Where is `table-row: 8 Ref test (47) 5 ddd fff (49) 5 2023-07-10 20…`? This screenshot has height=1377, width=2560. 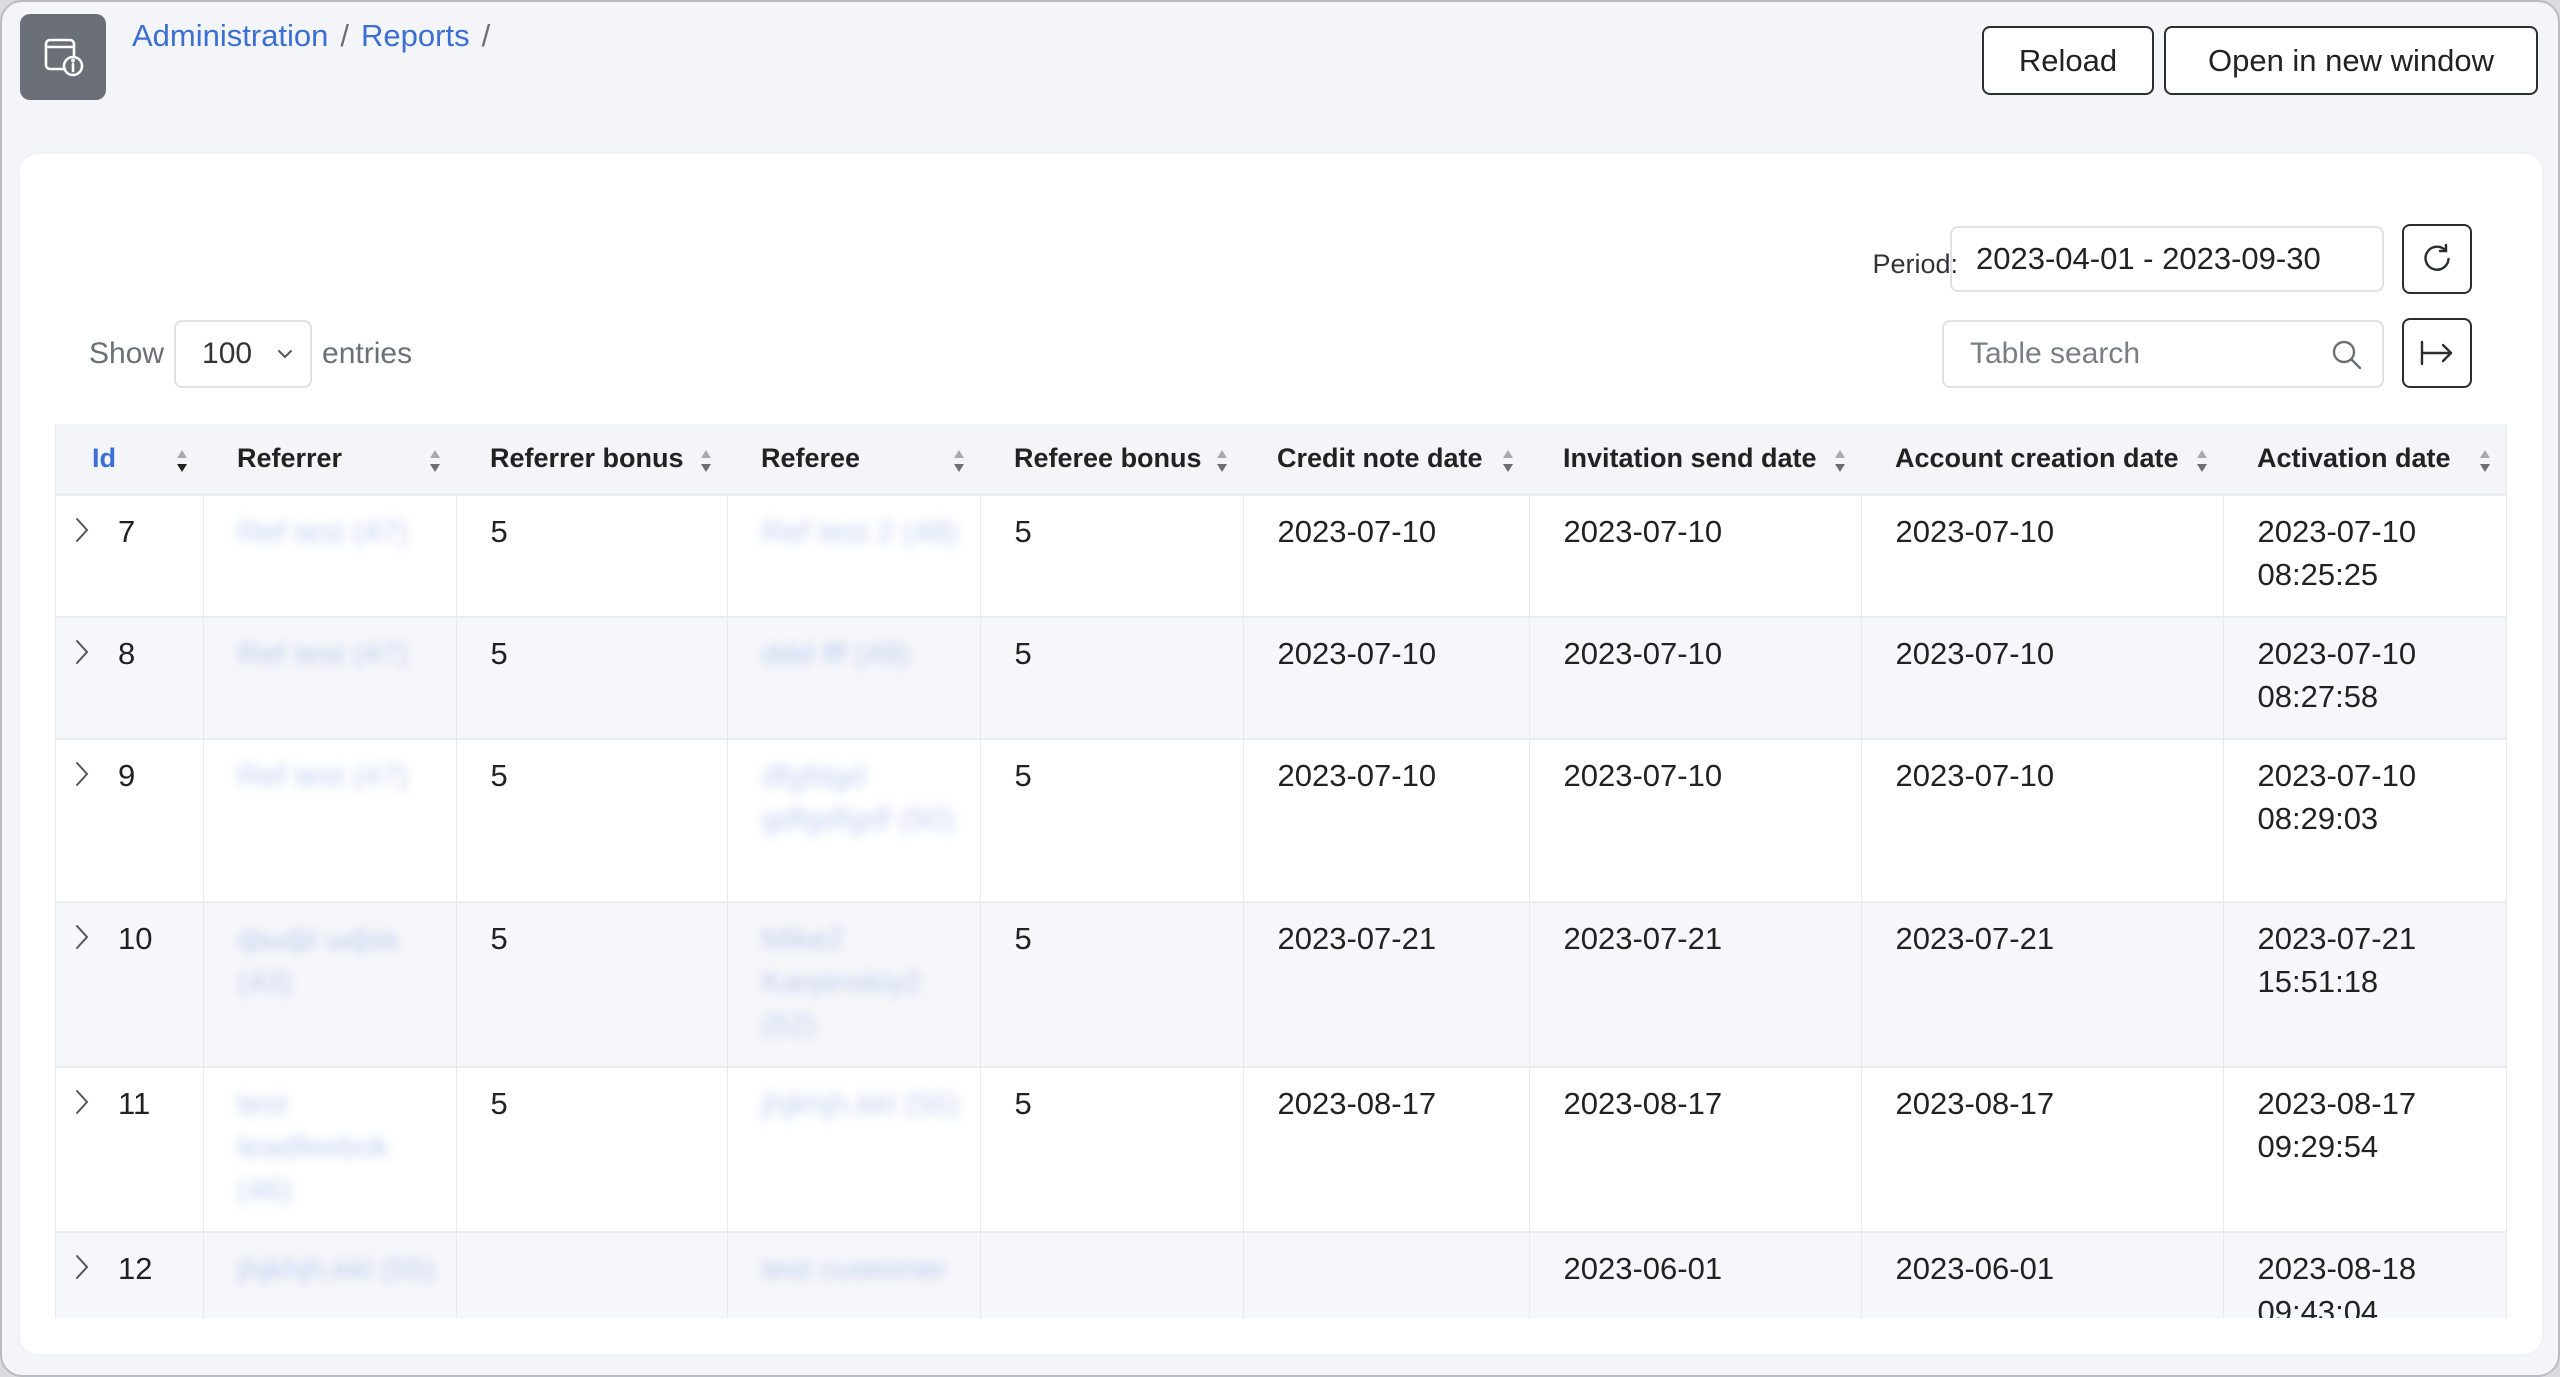
table-row: 8 Ref test (47) 5 ddd fff (49) 5 2023-07-10 20… is located at coordinates (1281, 678).